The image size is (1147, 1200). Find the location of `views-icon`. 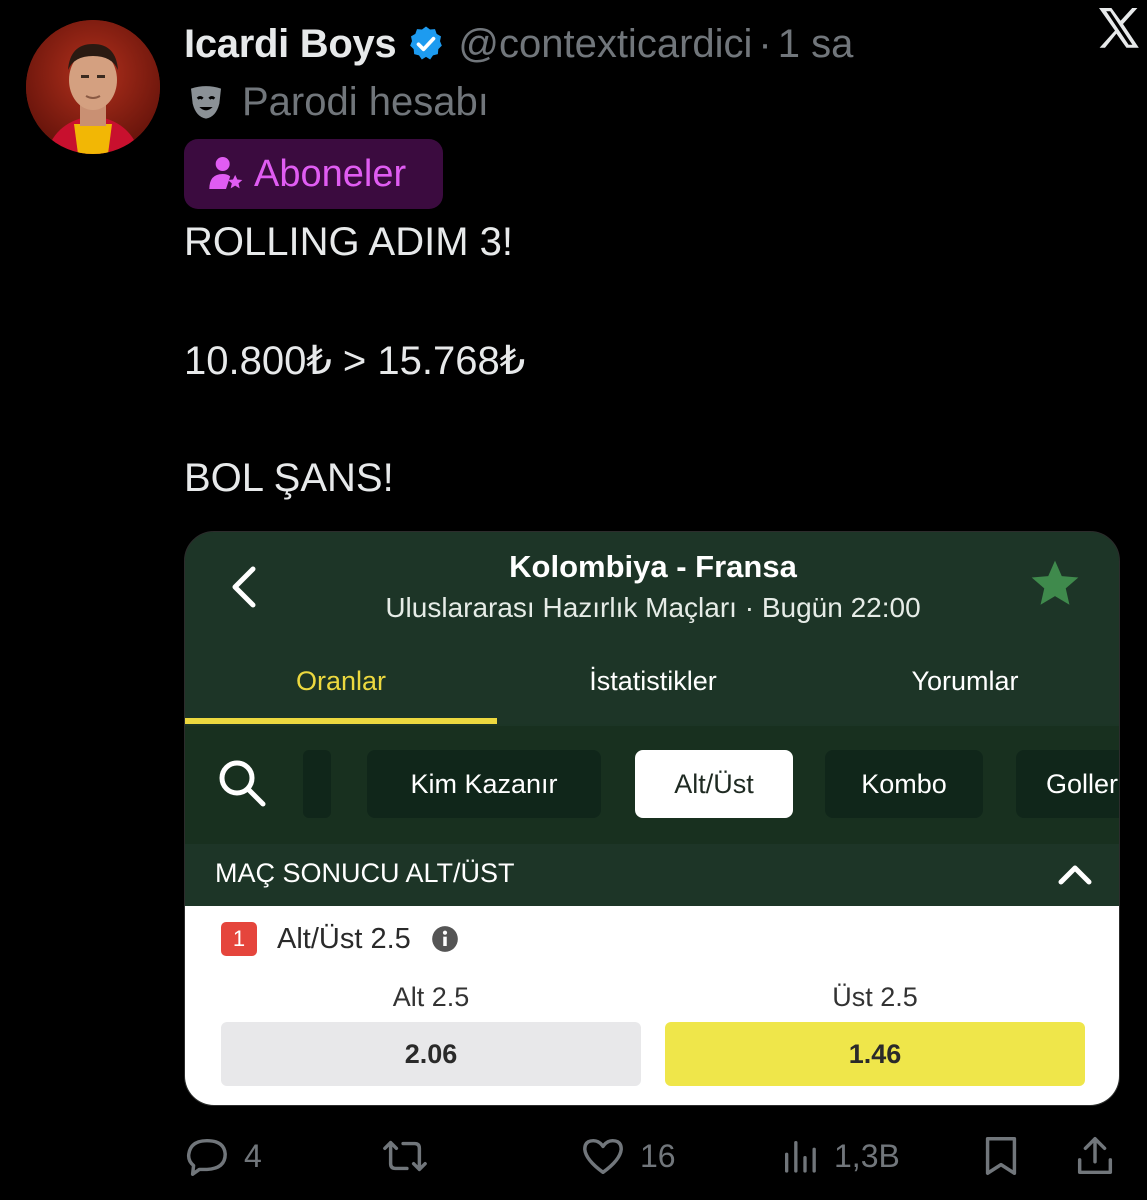

views-icon is located at coordinates (800, 1157).